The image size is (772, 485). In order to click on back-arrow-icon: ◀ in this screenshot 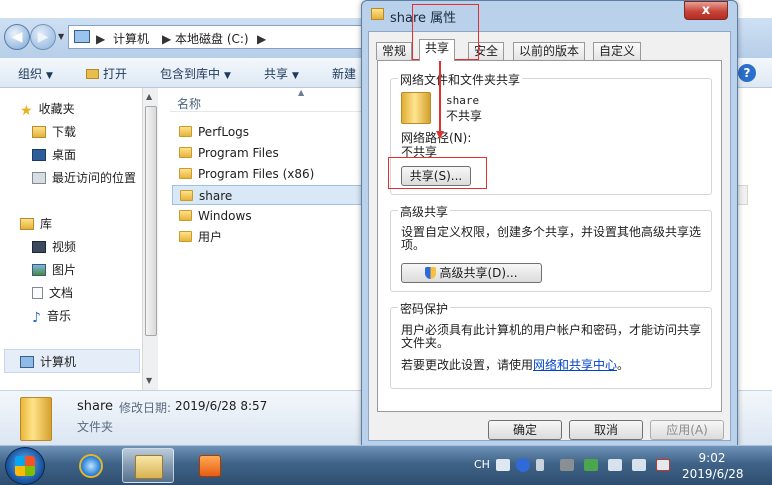, I will do `click(17, 37)`.